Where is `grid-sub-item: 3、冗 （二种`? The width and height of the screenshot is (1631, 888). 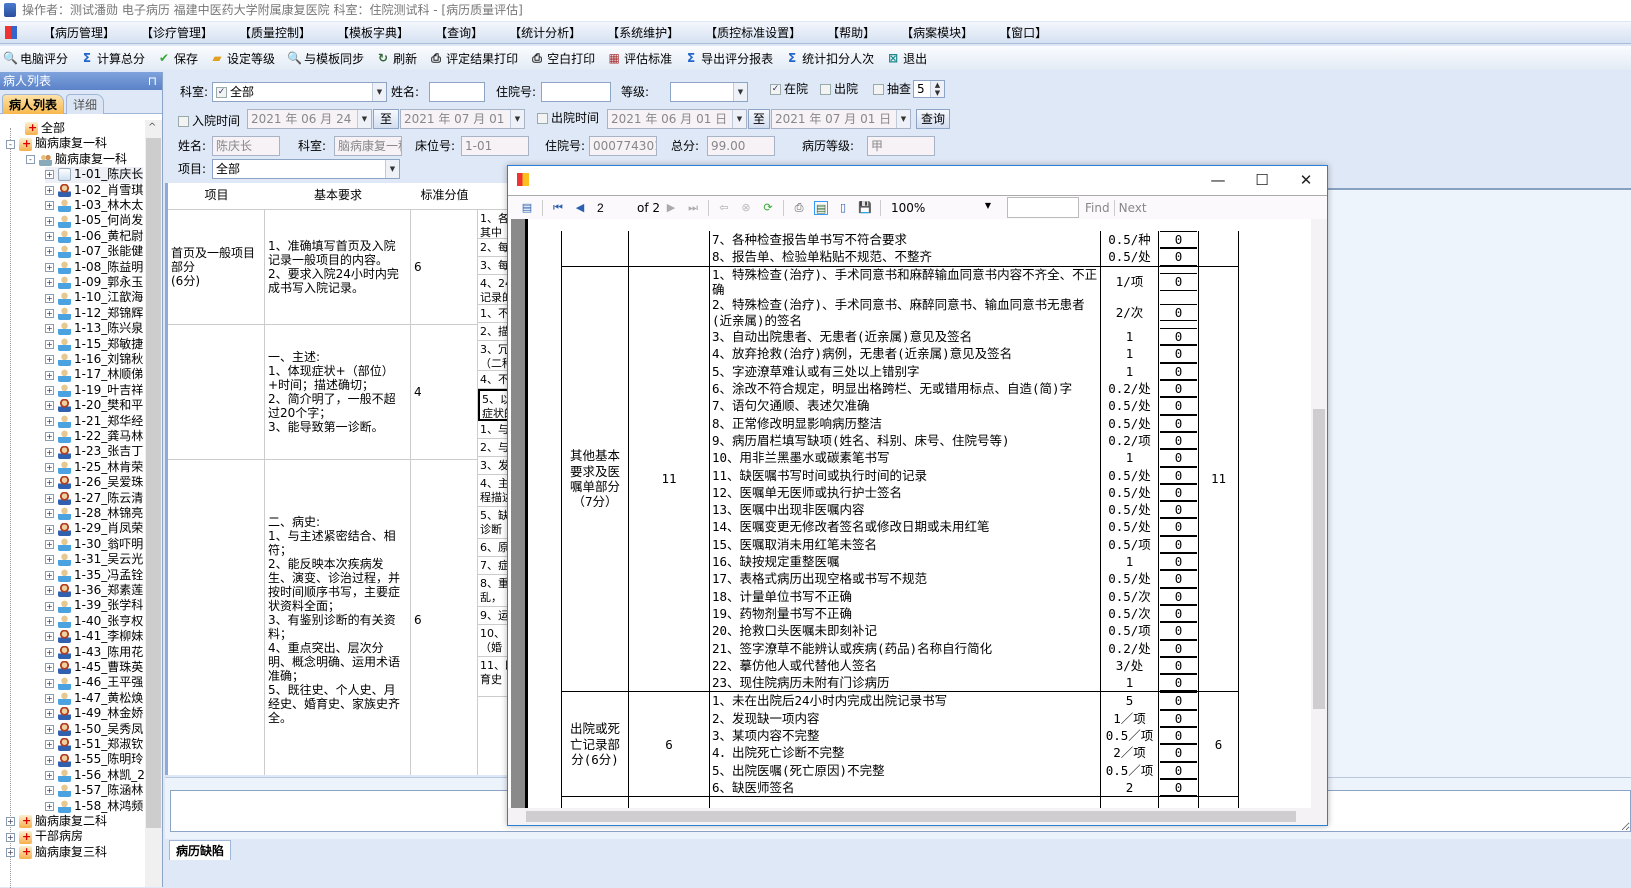
grid-sub-item: 3、冗 （二种 is located at coordinates (494, 356).